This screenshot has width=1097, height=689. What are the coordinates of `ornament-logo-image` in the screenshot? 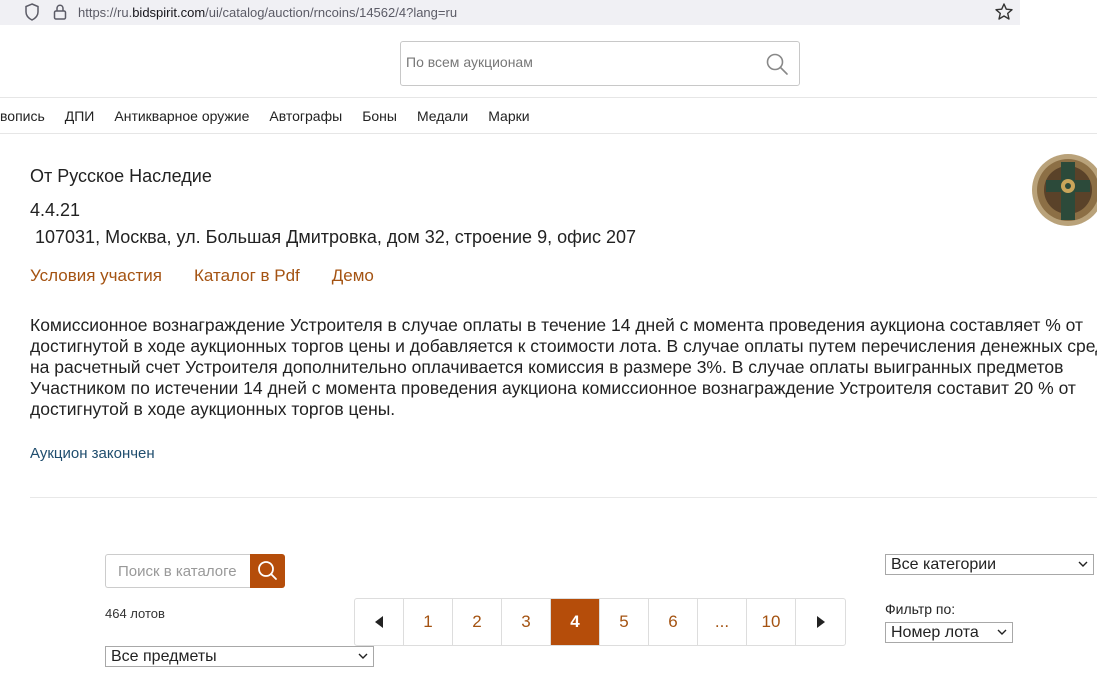 It's located at (1039, 191).